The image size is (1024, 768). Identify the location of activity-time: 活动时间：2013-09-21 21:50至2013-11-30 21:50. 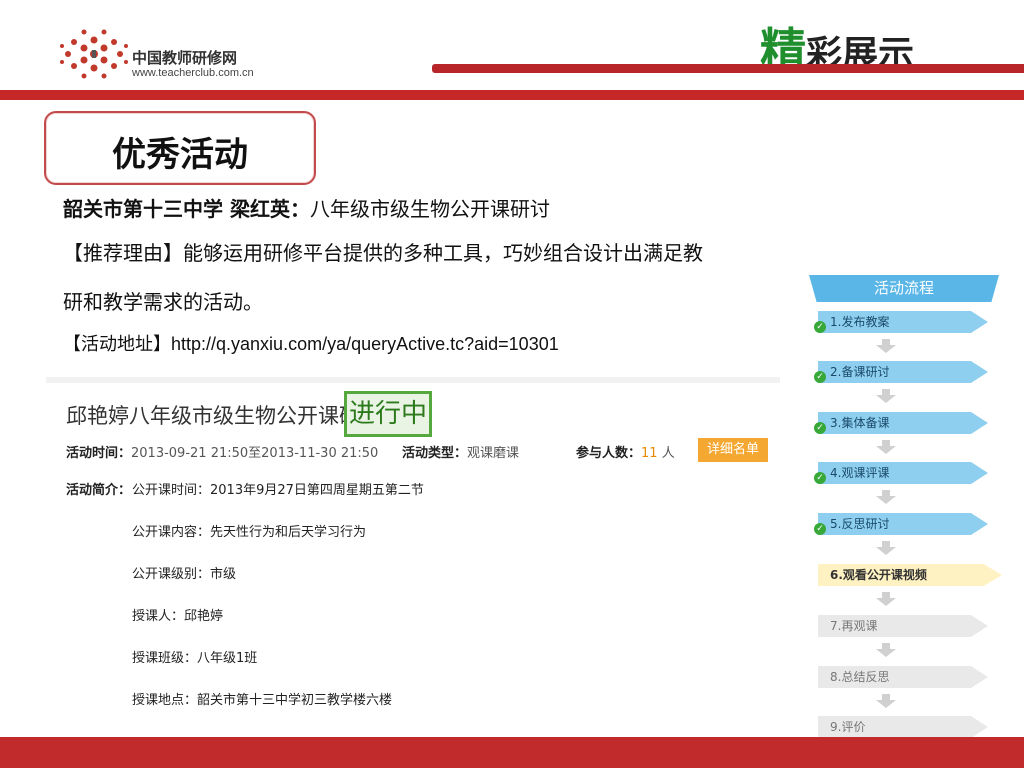
(222, 451).